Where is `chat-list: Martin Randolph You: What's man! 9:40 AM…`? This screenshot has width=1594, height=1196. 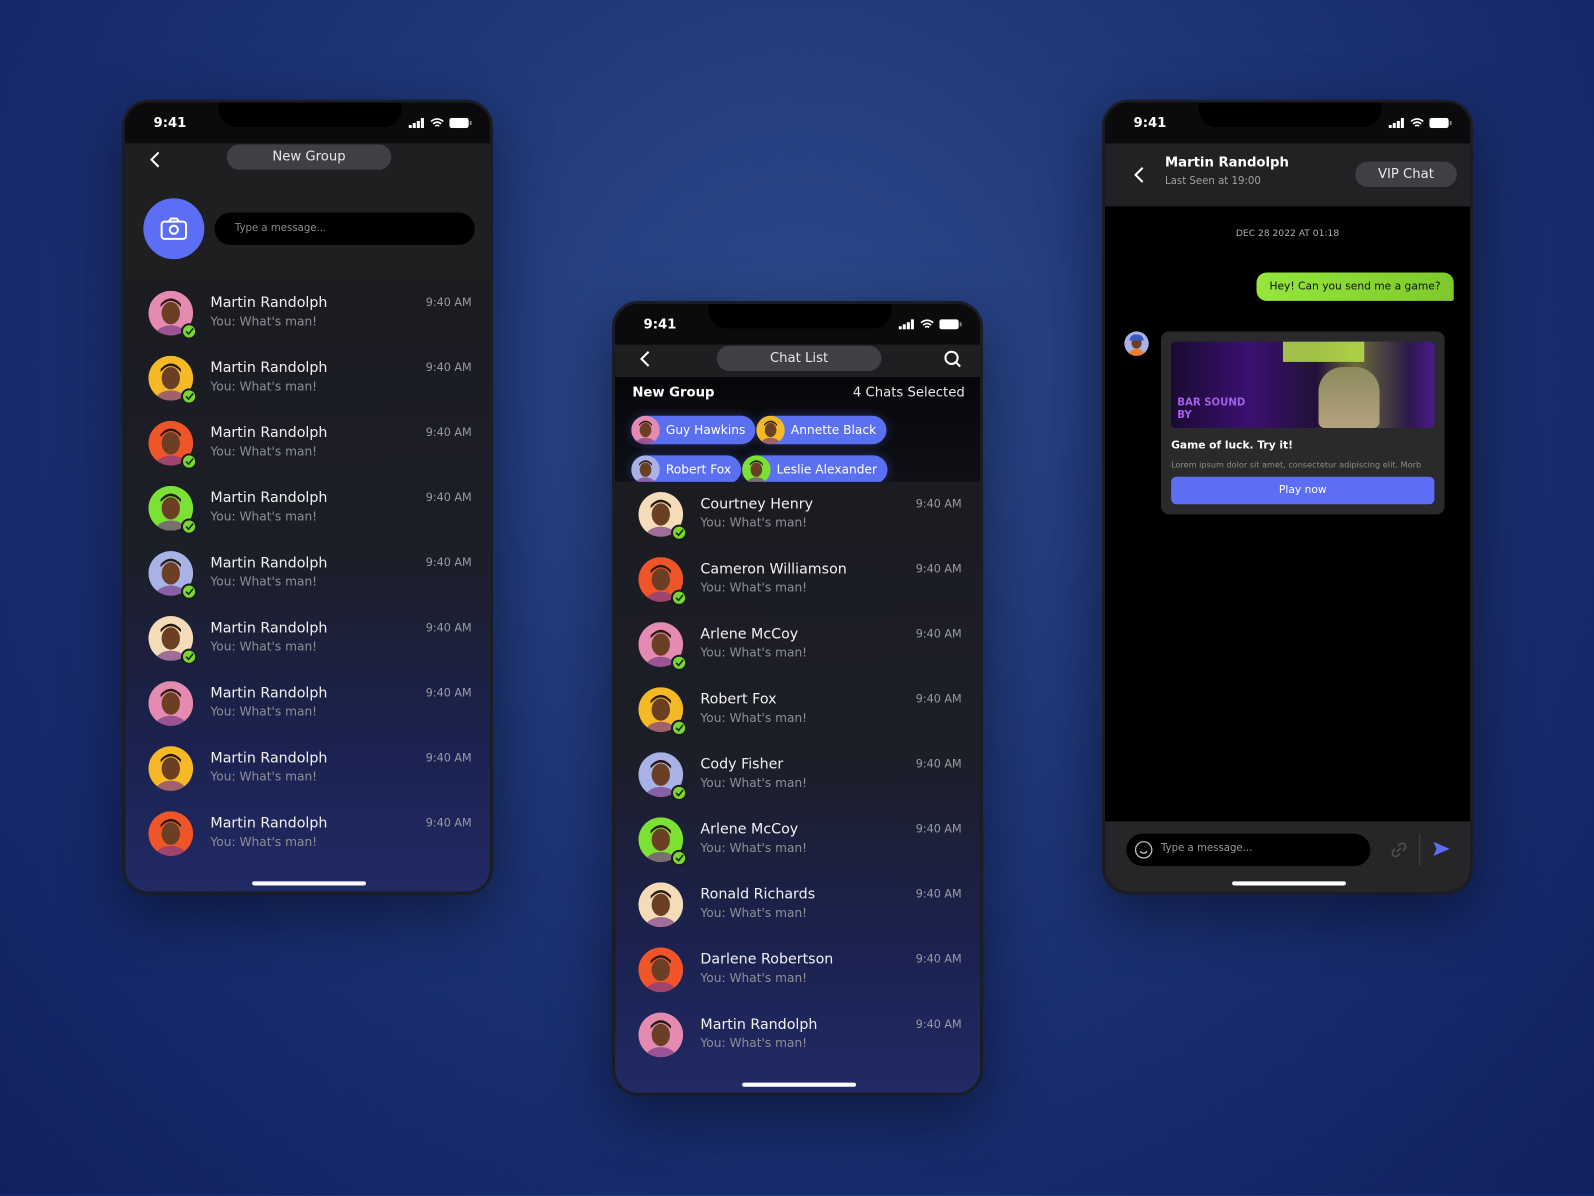
chat-list: Martin Randolph You: What's man! 9:40 AM… is located at coordinates (308, 586).